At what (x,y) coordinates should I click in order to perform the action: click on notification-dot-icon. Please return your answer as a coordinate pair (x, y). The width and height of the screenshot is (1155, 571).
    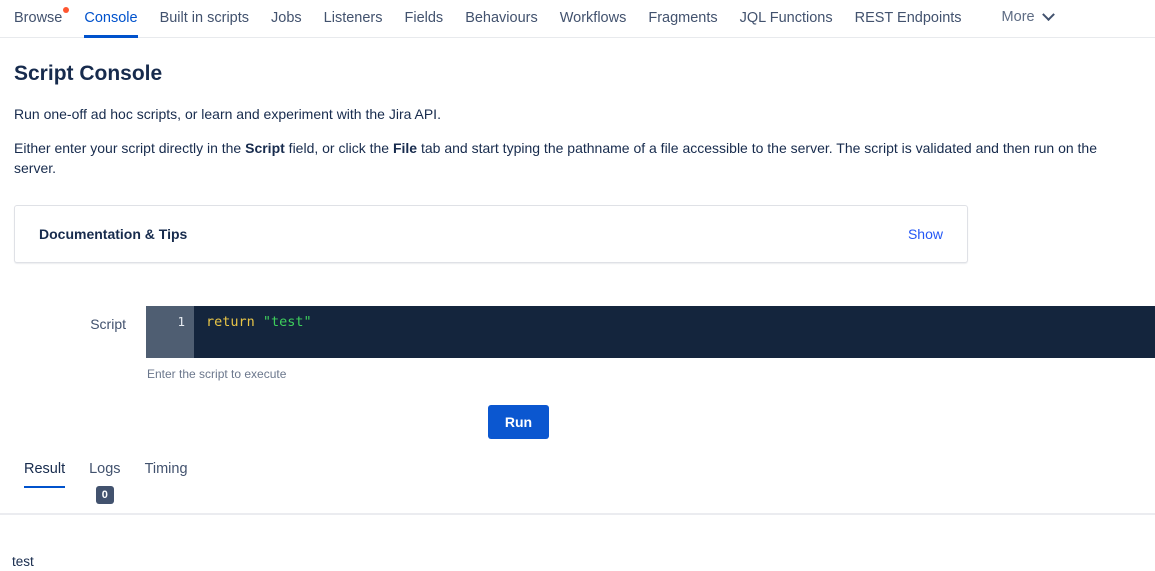
    Looking at the image, I should click on (66, 10).